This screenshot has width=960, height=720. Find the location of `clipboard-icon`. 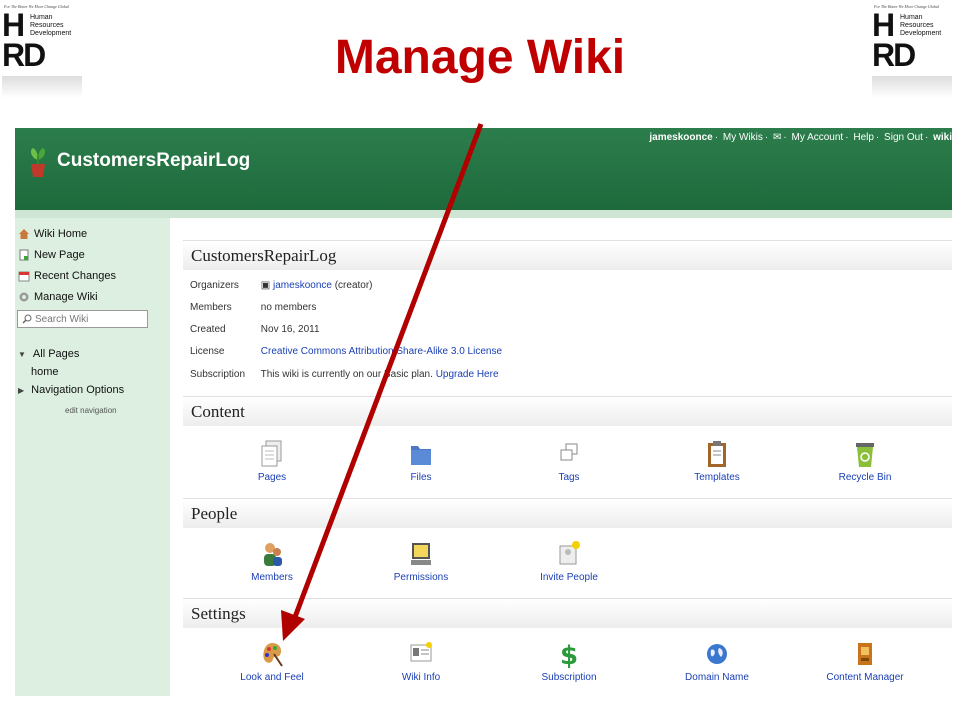

clipboard-icon is located at coordinates (717, 454).